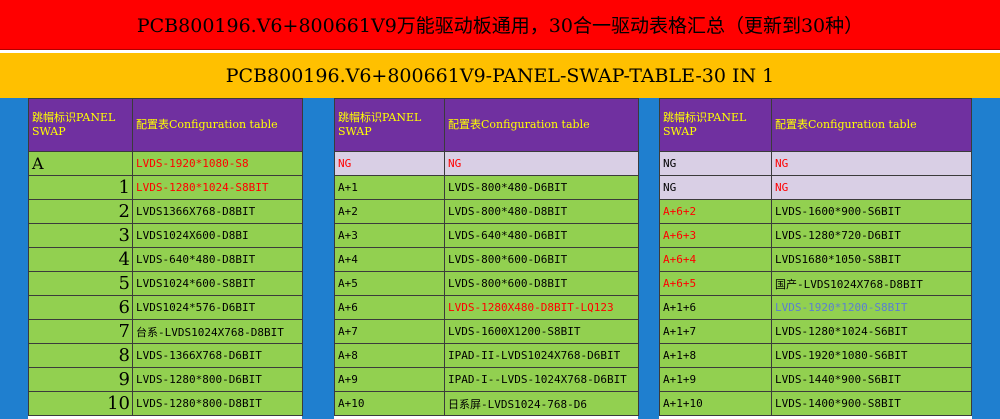 This screenshot has width=1000, height=419. Describe the element at coordinates (217, 403) in the screenshot. I see `config-cell: LVDS-1280*800-D8BIT` at that location.